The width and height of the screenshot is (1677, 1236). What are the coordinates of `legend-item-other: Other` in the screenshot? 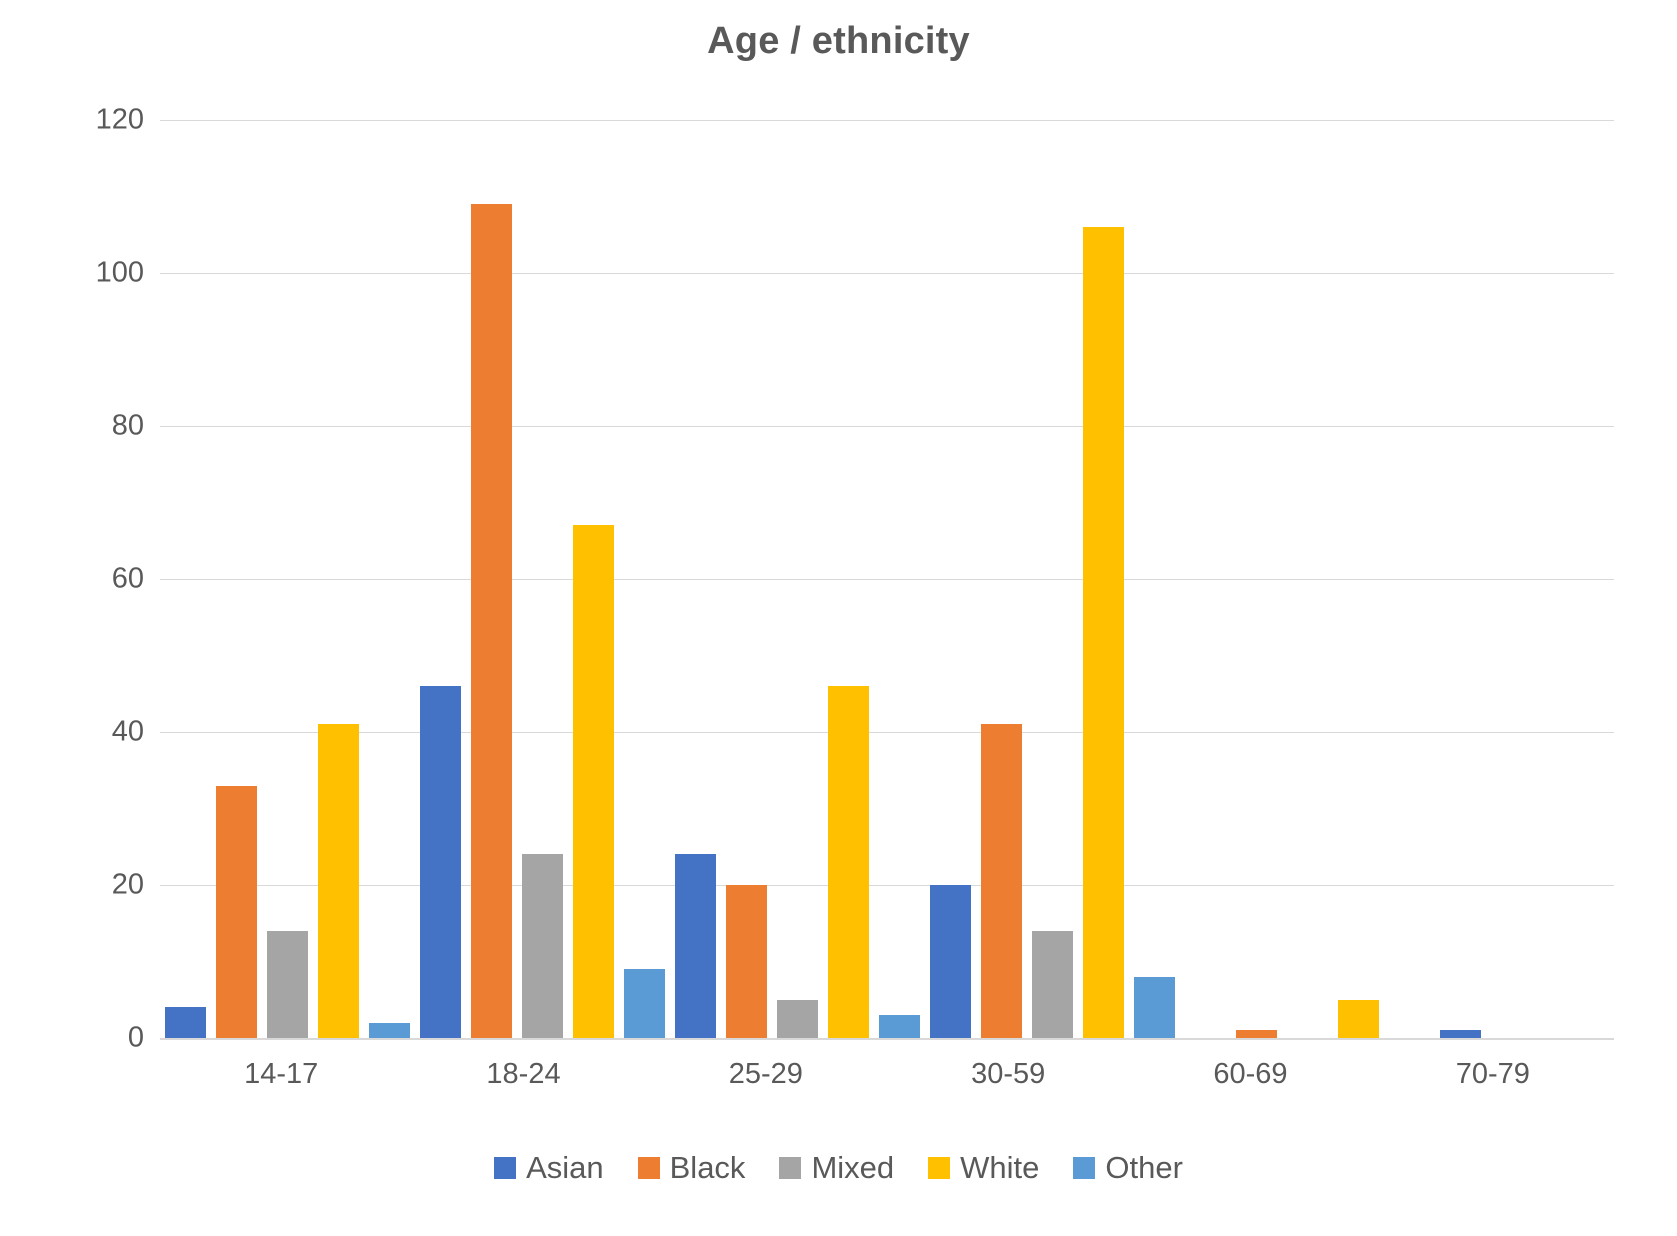 It's located at (1128, 1168).